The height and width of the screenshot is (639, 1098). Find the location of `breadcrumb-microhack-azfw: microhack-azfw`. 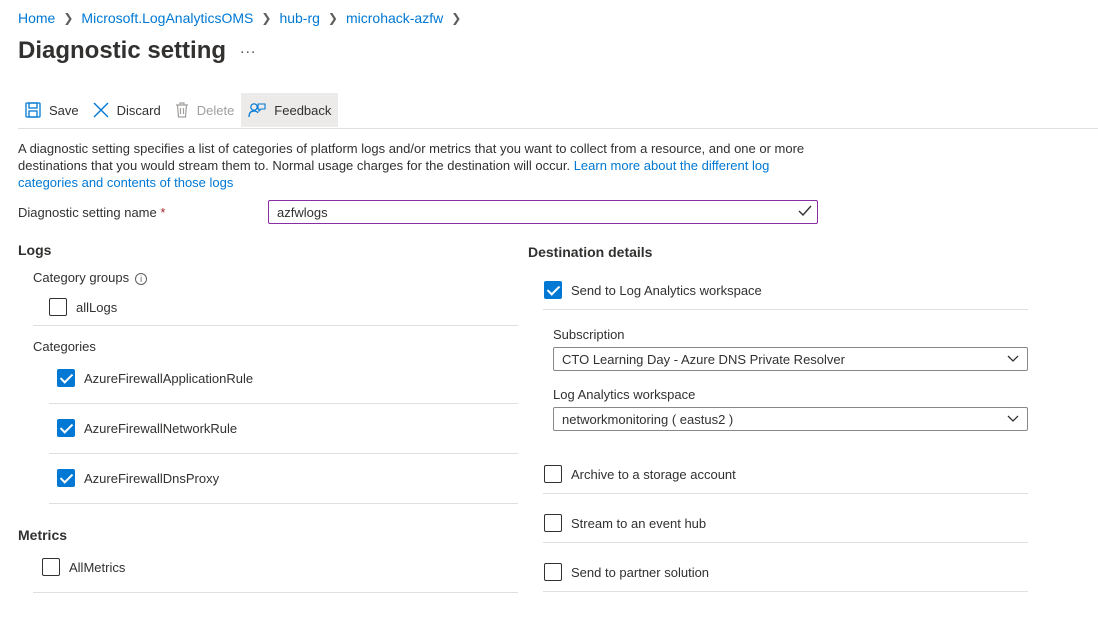

breadcrumb-microhack-azfw: microhack-azfw is located at coordinates (394, 18).